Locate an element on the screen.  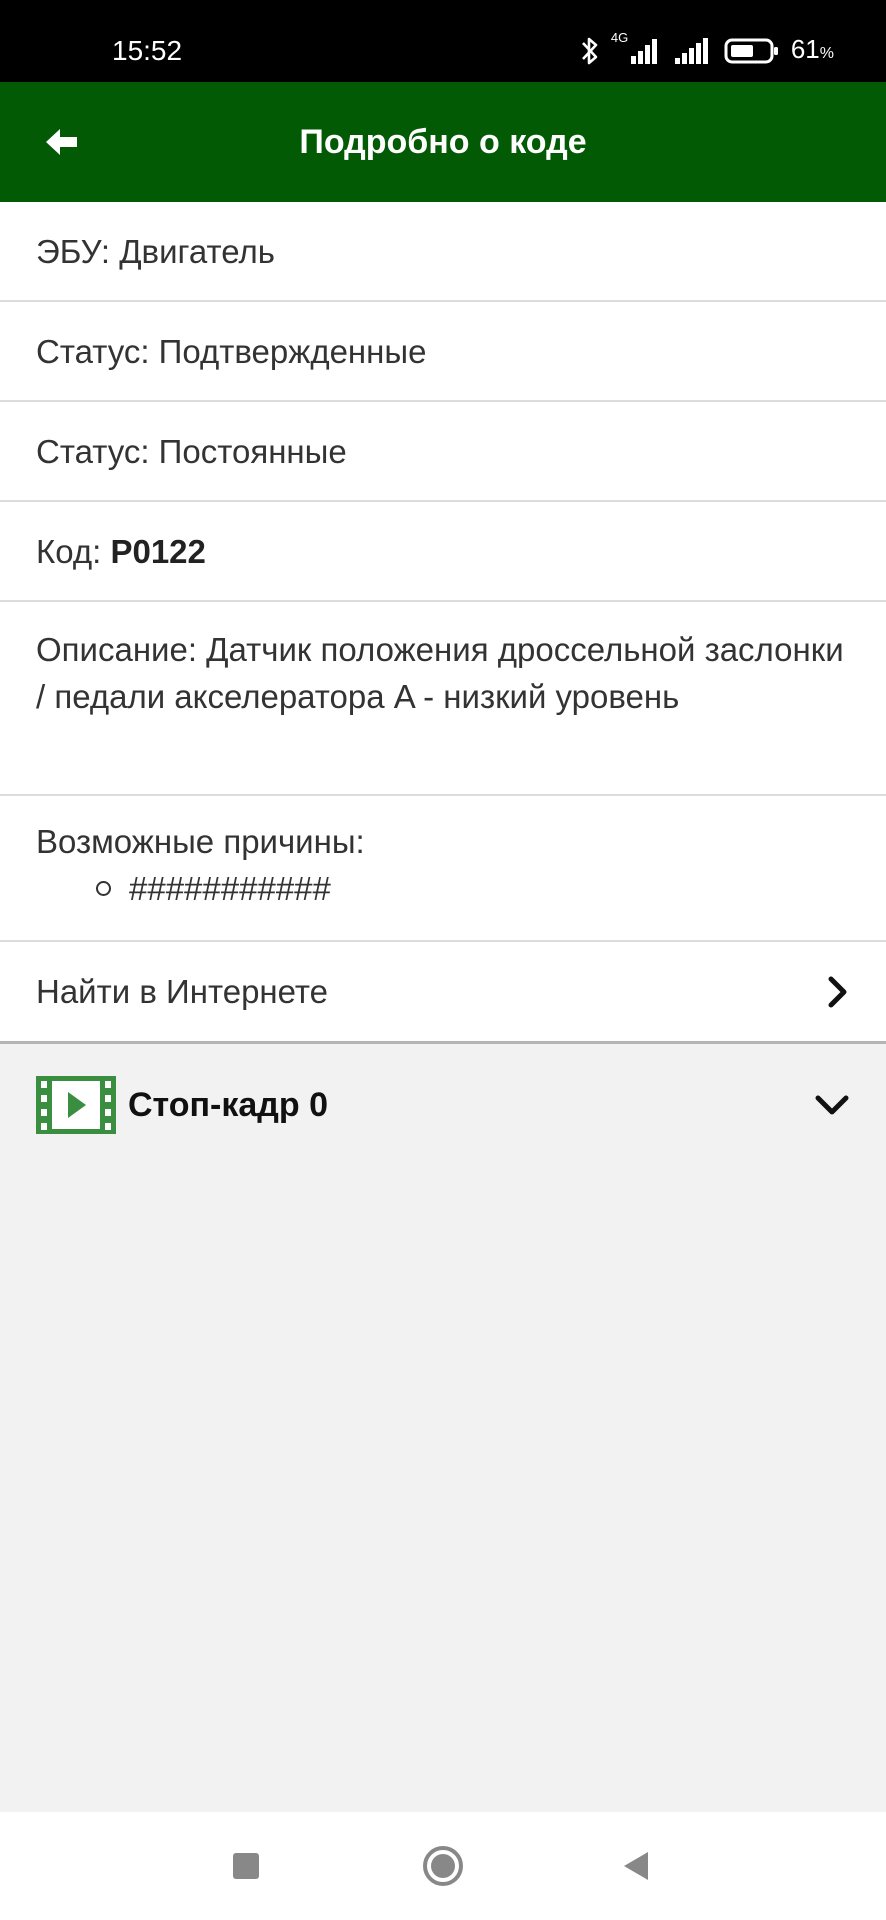
film-play-icon is located at coordinates (76, 1105).